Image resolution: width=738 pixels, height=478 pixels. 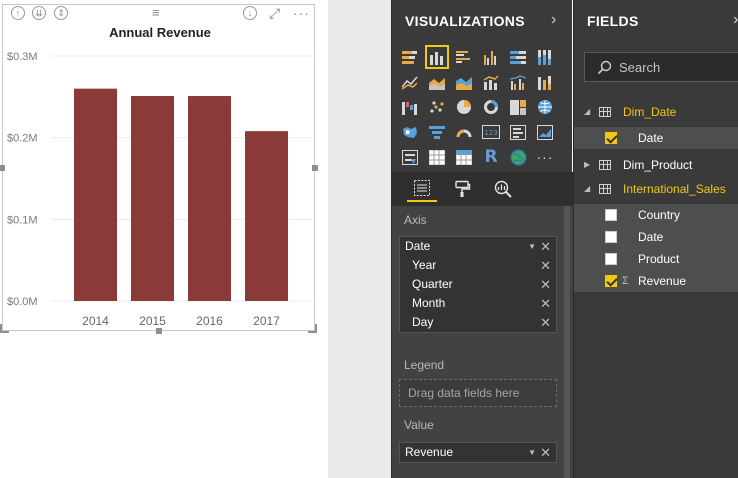 What do you see at coordinates (462, 189) in the screenshot?
I see `format-tab-icon` at bounding box center [462, 189].